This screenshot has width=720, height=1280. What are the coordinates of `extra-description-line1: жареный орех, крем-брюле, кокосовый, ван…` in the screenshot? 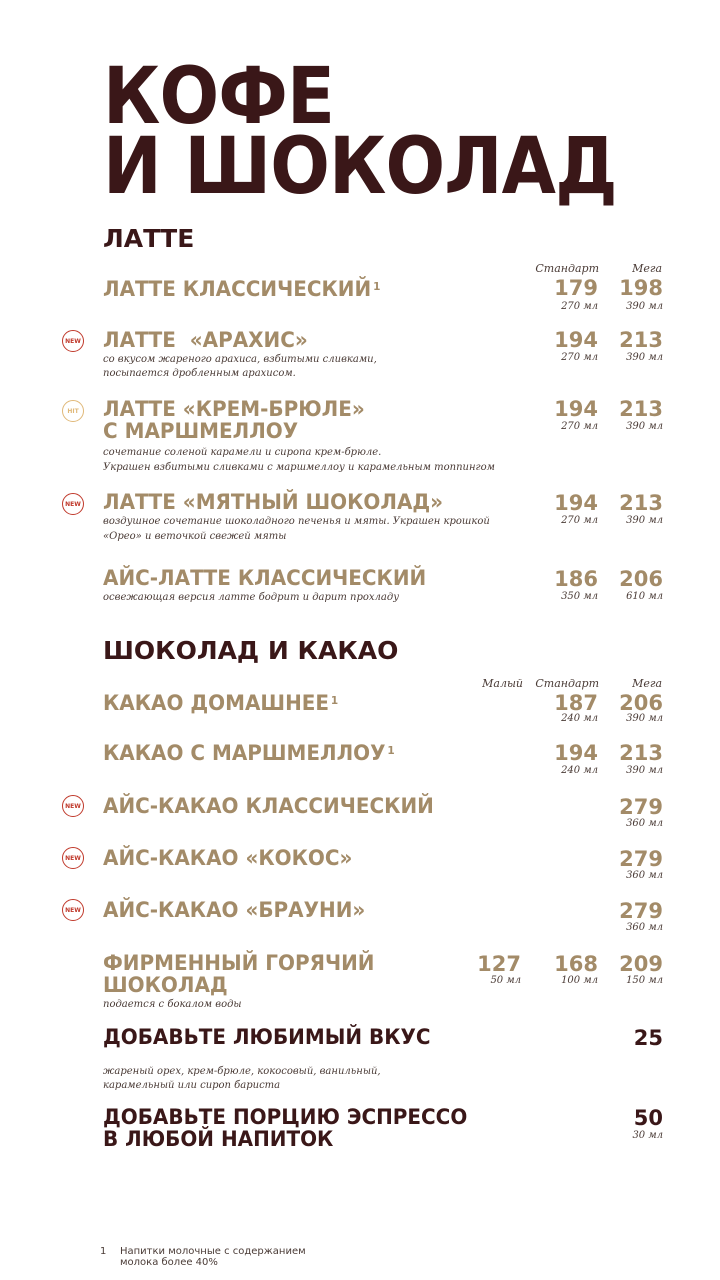 It's located at (242, 1071).